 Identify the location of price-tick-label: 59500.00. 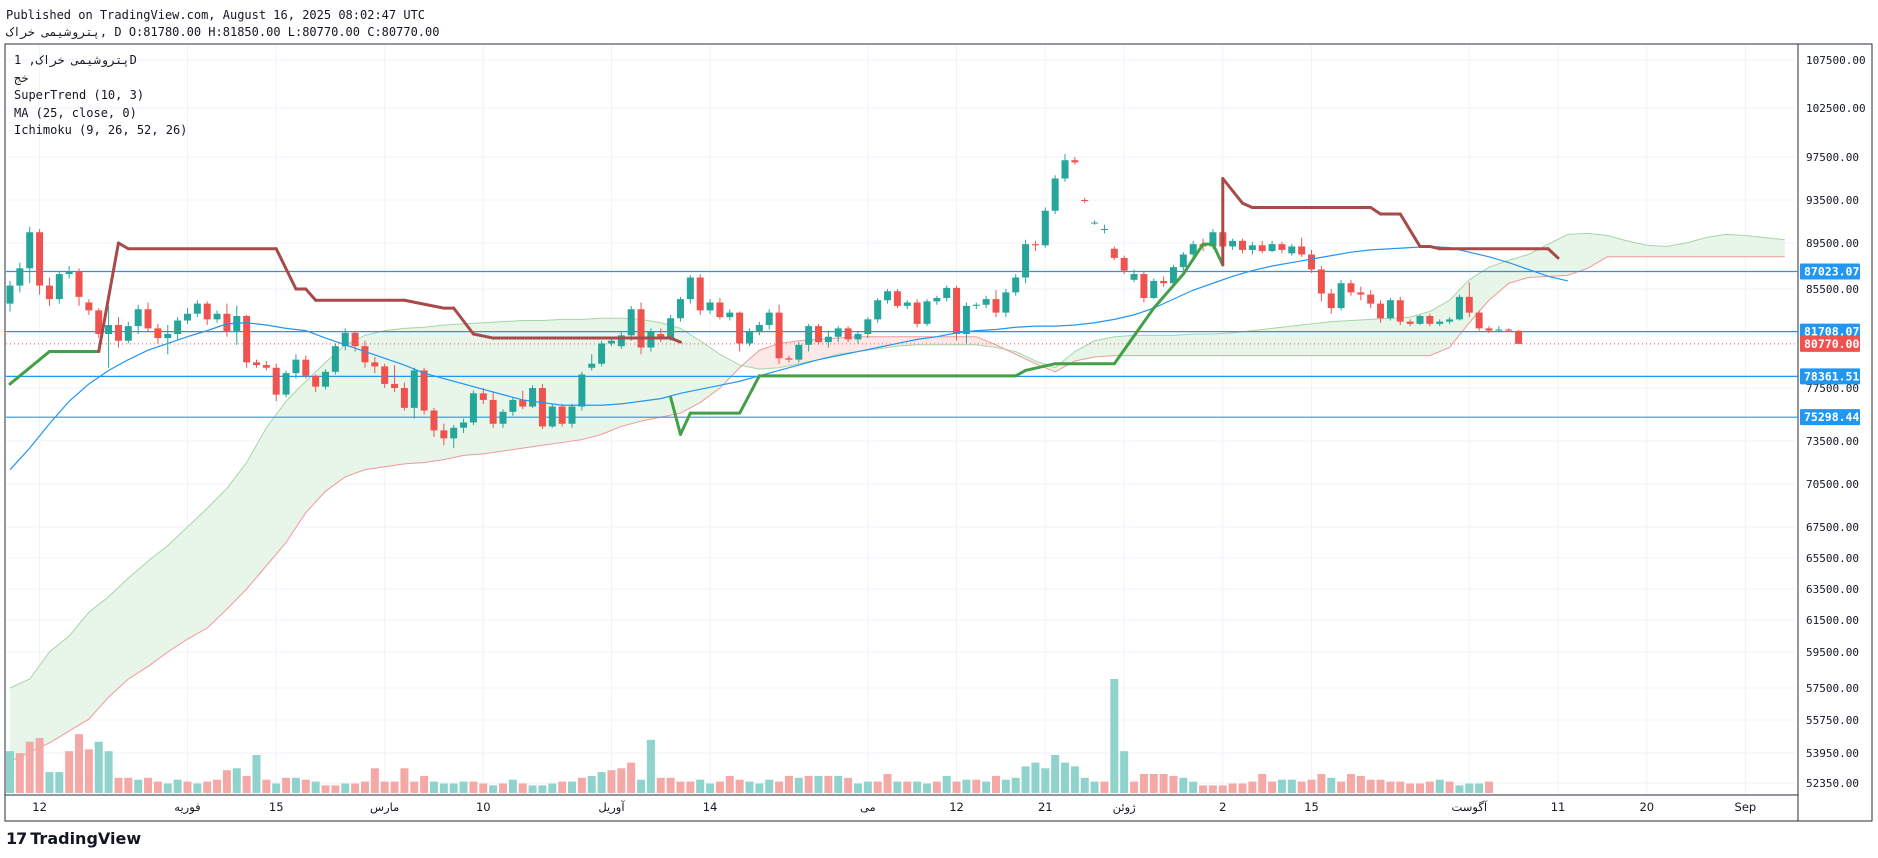
(1832, 652).